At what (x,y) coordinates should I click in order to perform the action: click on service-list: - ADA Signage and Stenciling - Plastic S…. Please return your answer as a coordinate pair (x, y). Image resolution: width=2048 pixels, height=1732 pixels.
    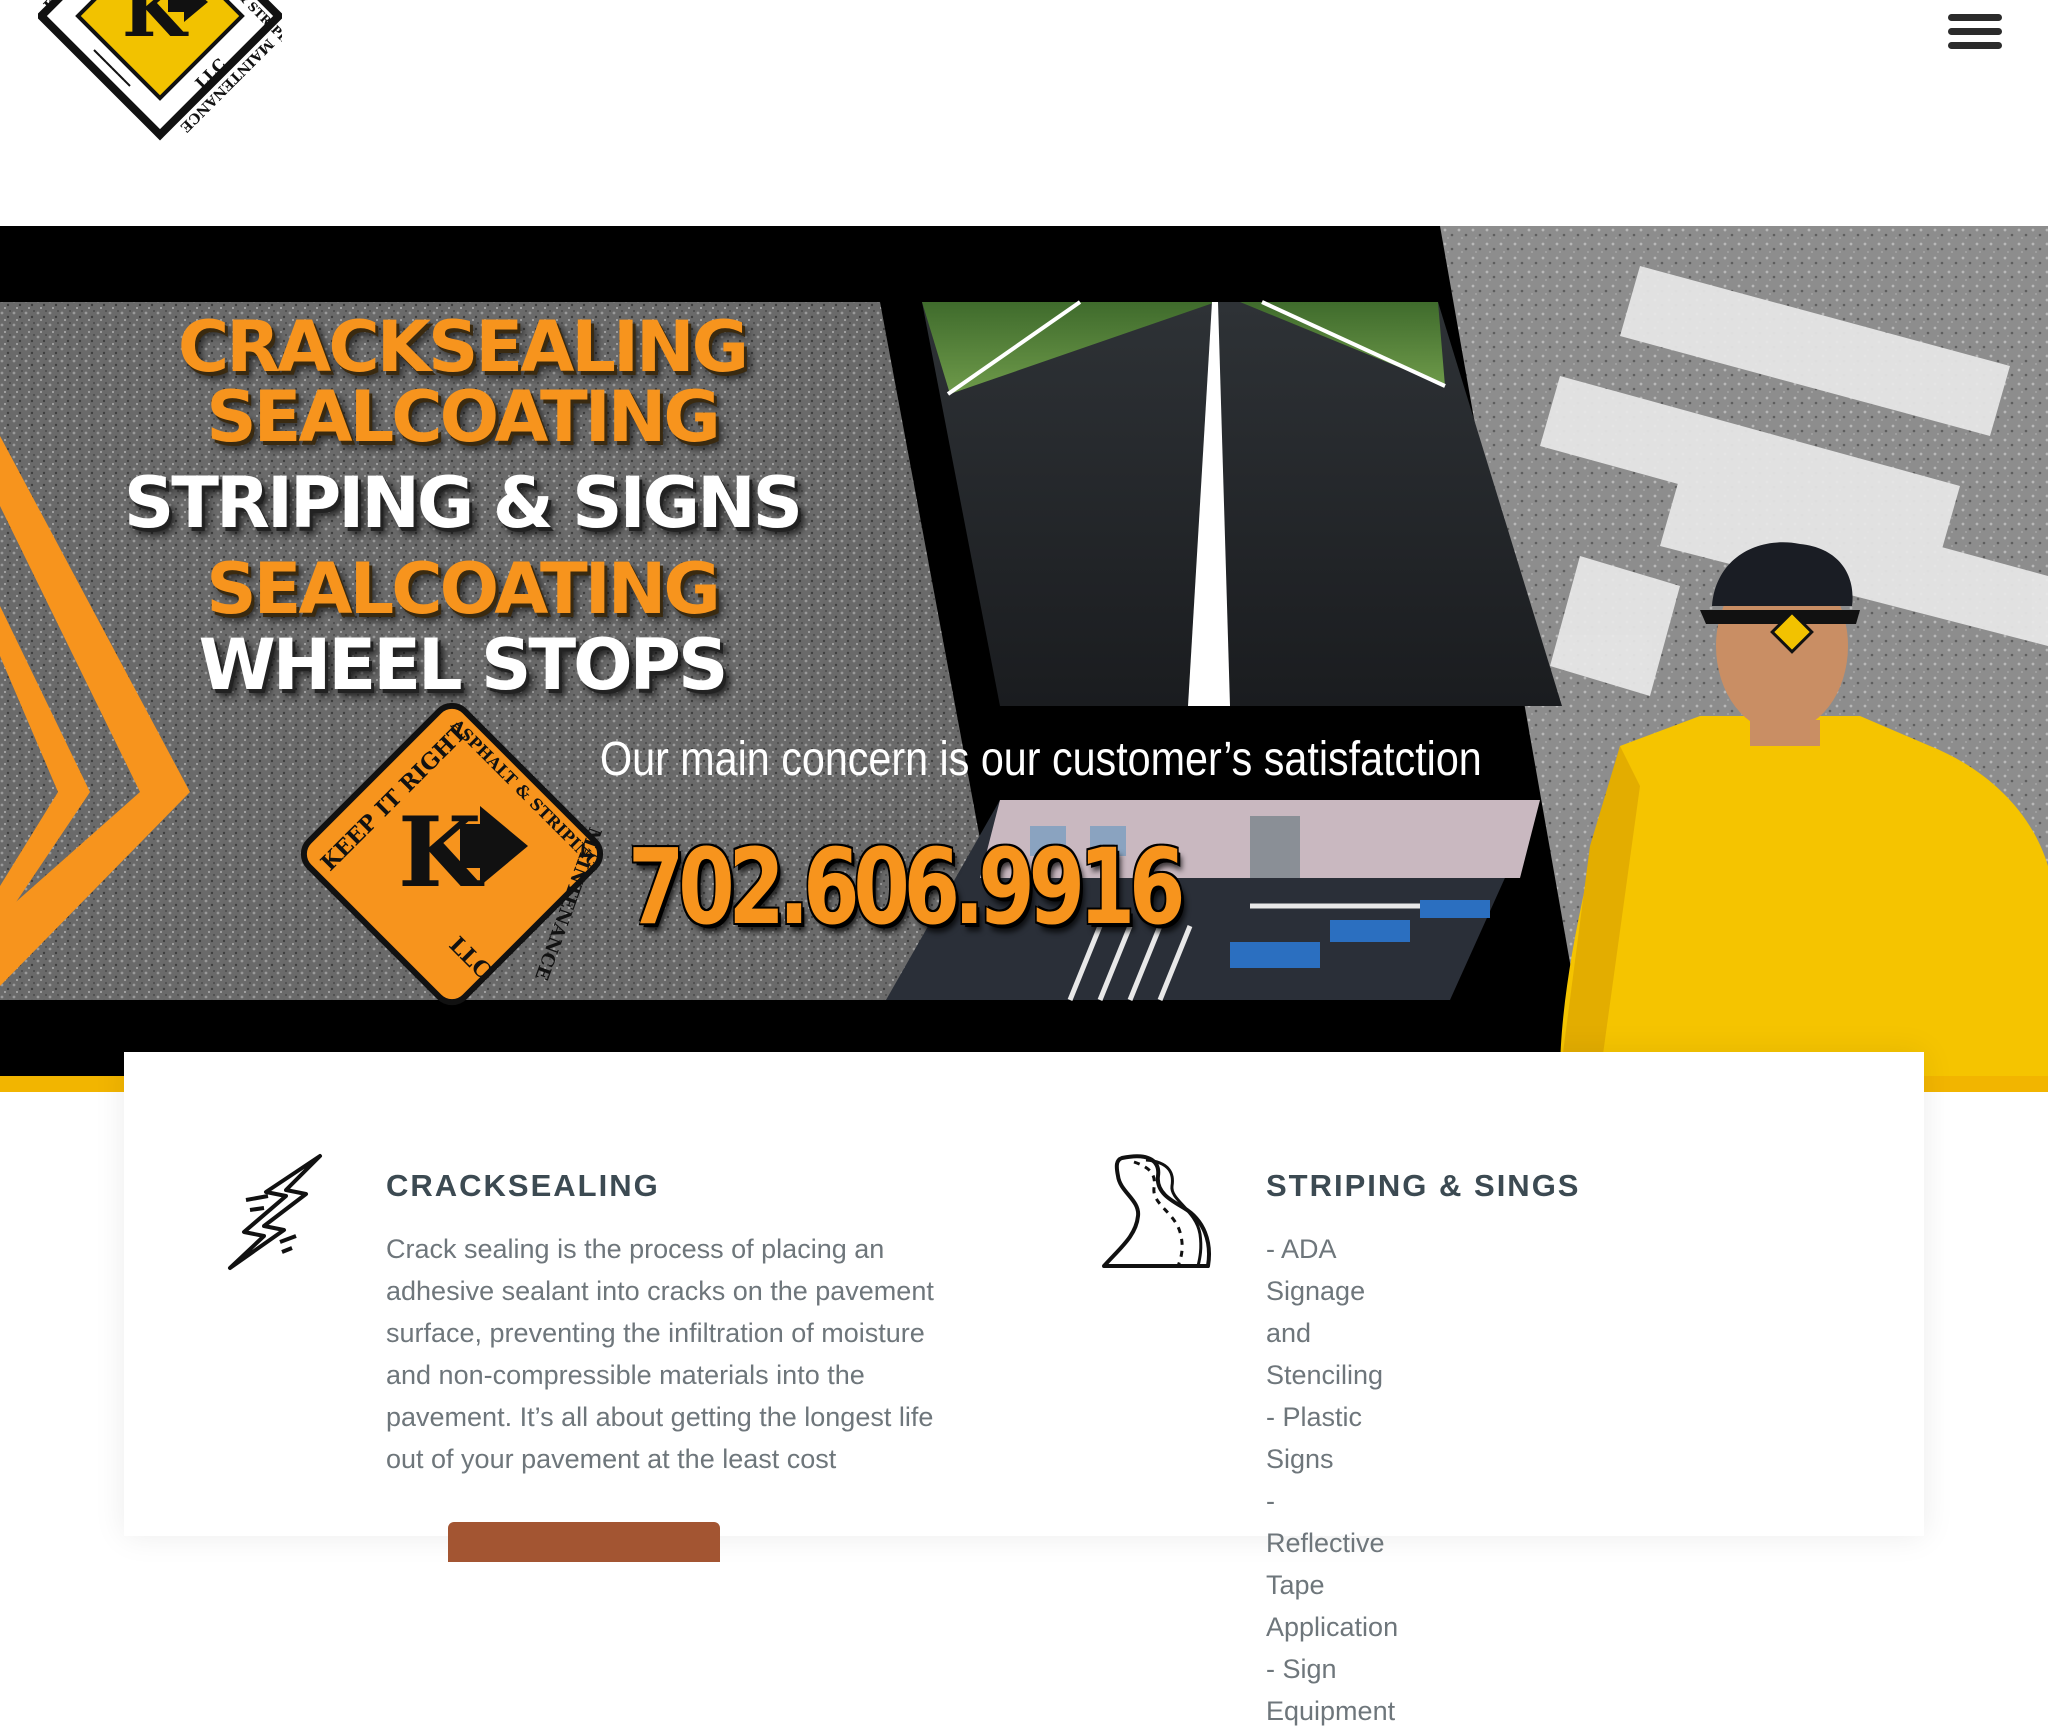
    Looking at the image, I should click on (1332, 1480).